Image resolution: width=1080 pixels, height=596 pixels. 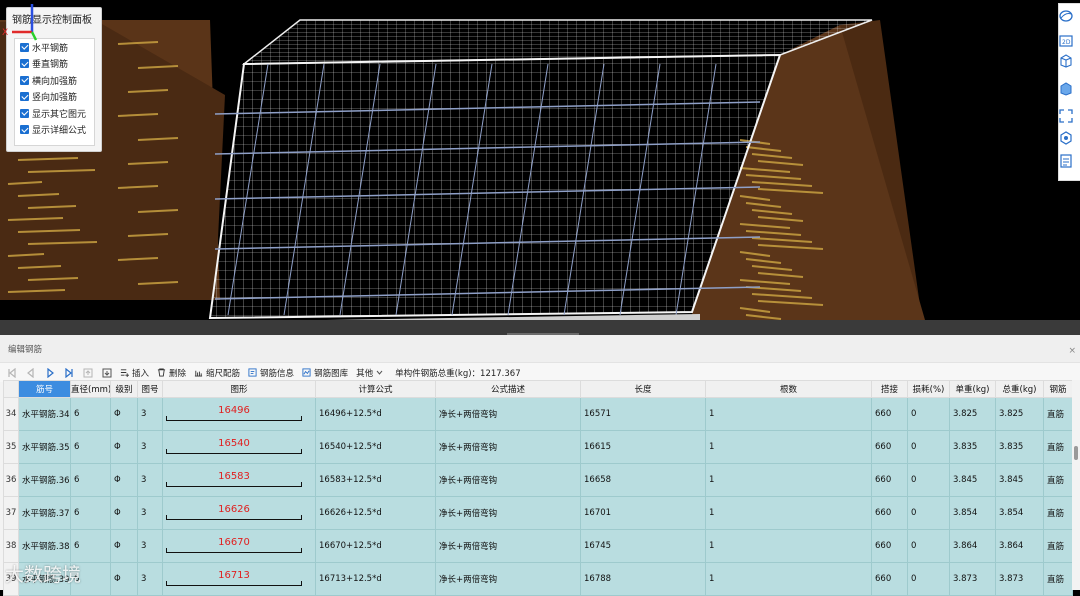 What do you see at coordinates (375, 447) in the screenshot?
I see `formula-cell: 16540+12.5*d` at bounding box center [375, 447].